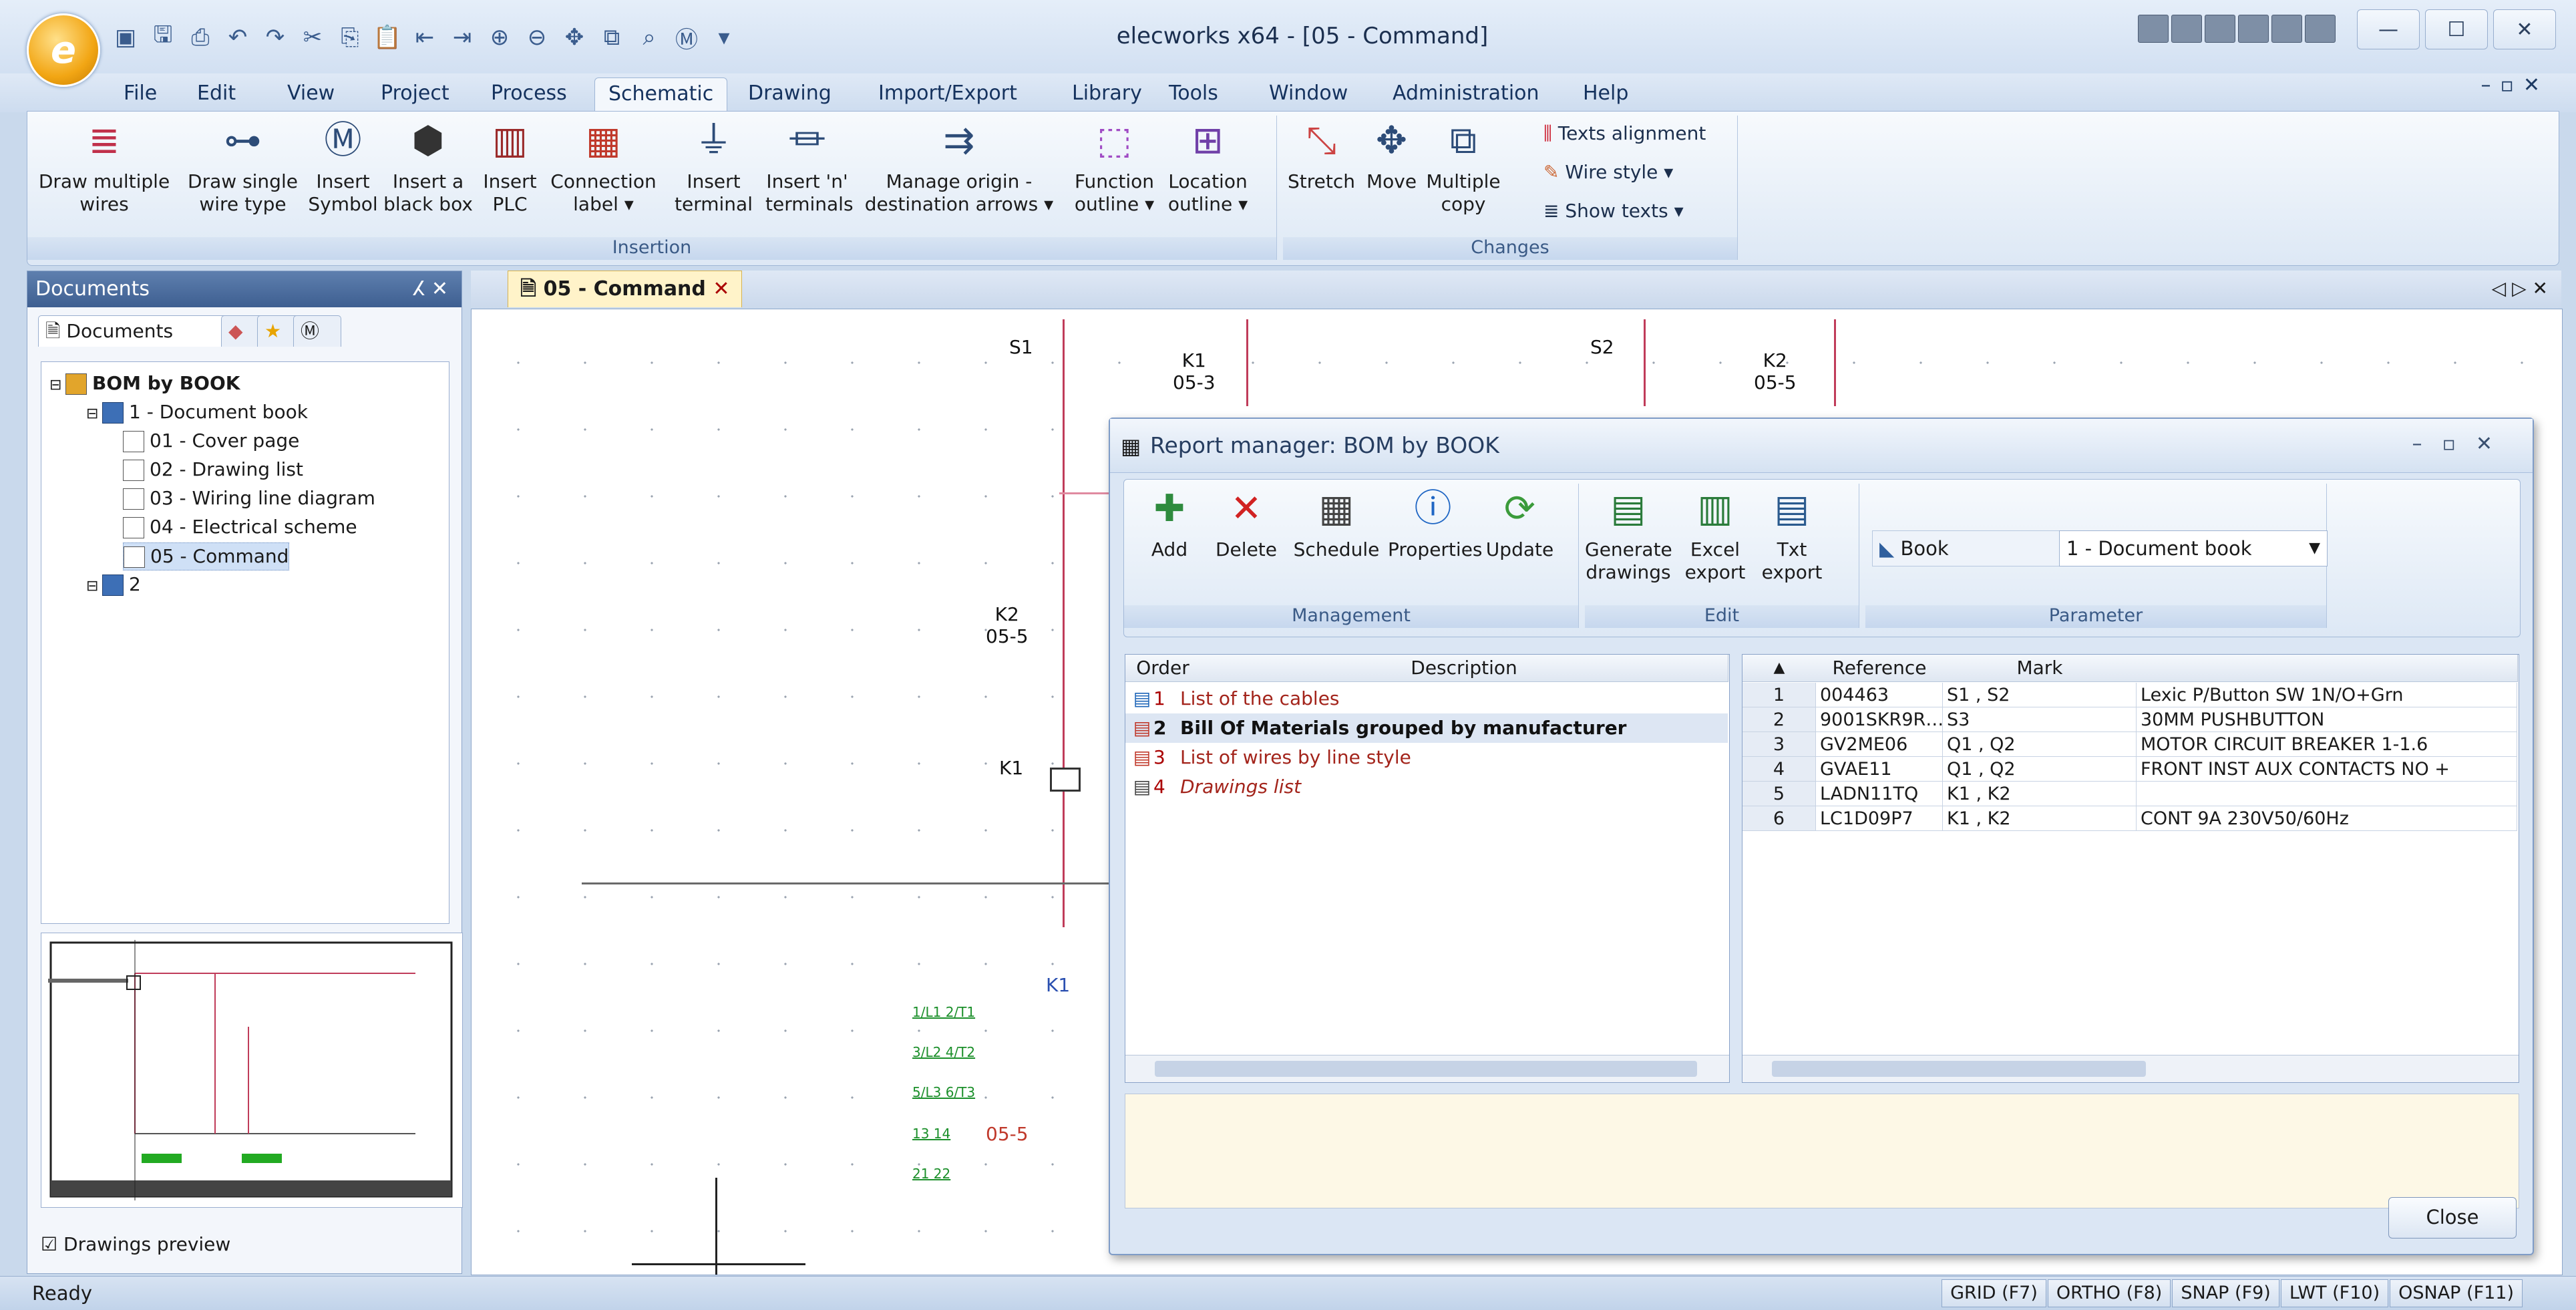  What do you see at coordinates (2129, 794) in the screenshot?
I see `table-row: 5 LADN11TQ K1 , K2` at bounding box center [2129, 794].